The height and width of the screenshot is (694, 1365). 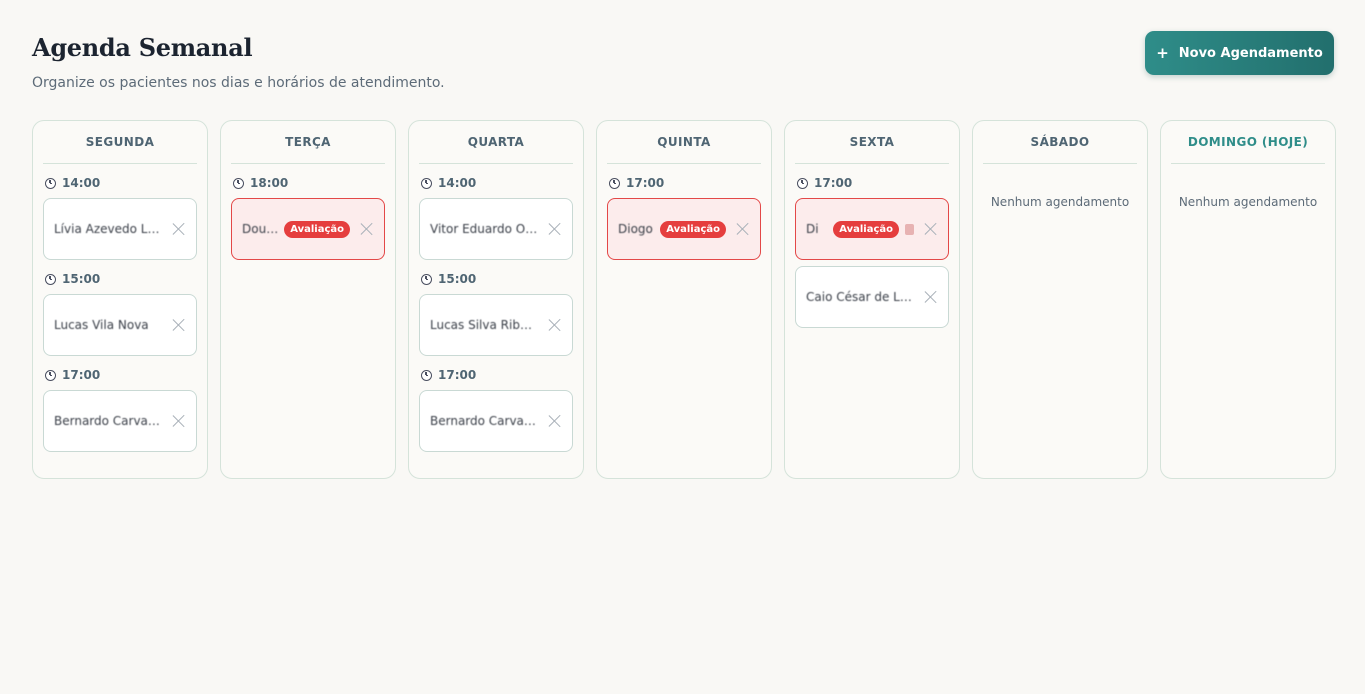 I want to click on slot-time-label: 18:00, so click(x=269, y=183).